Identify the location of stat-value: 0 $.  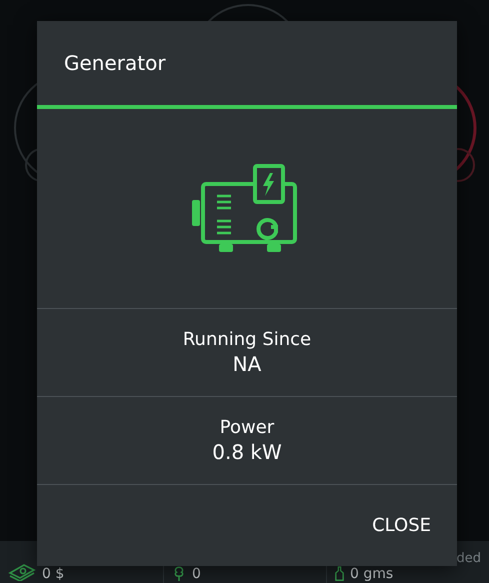
(53, 574).